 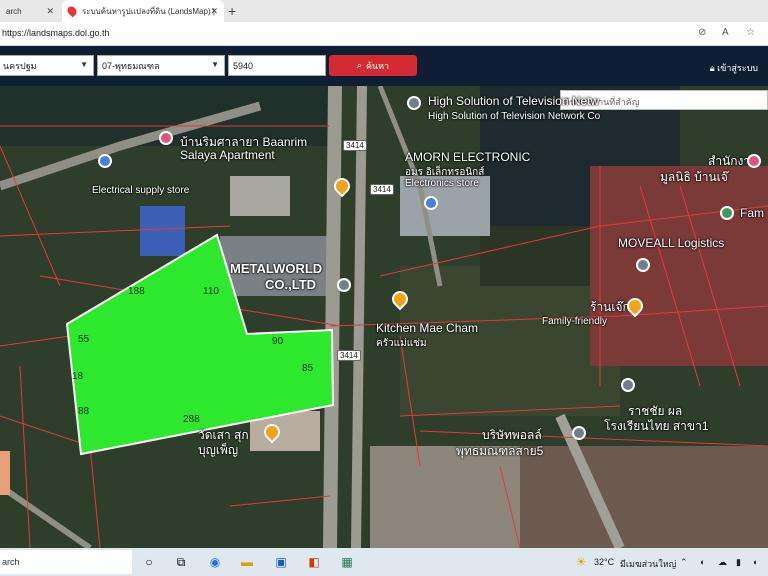 I want to click on map-edge-widget, so click(x=5, y=473).